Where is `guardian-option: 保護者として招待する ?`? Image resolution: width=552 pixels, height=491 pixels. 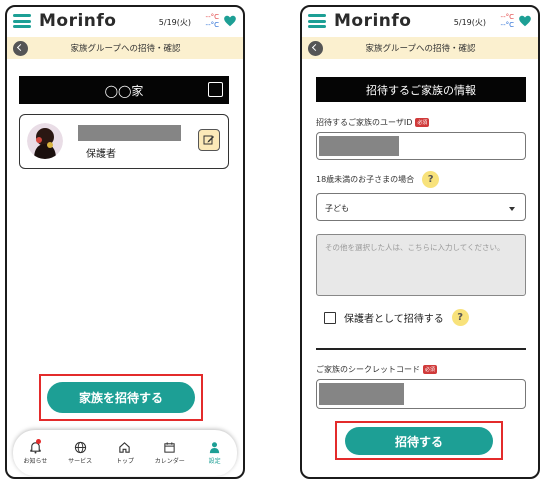
guardian-option: 保護者として招待する ? is located at coordinates (396, 317).